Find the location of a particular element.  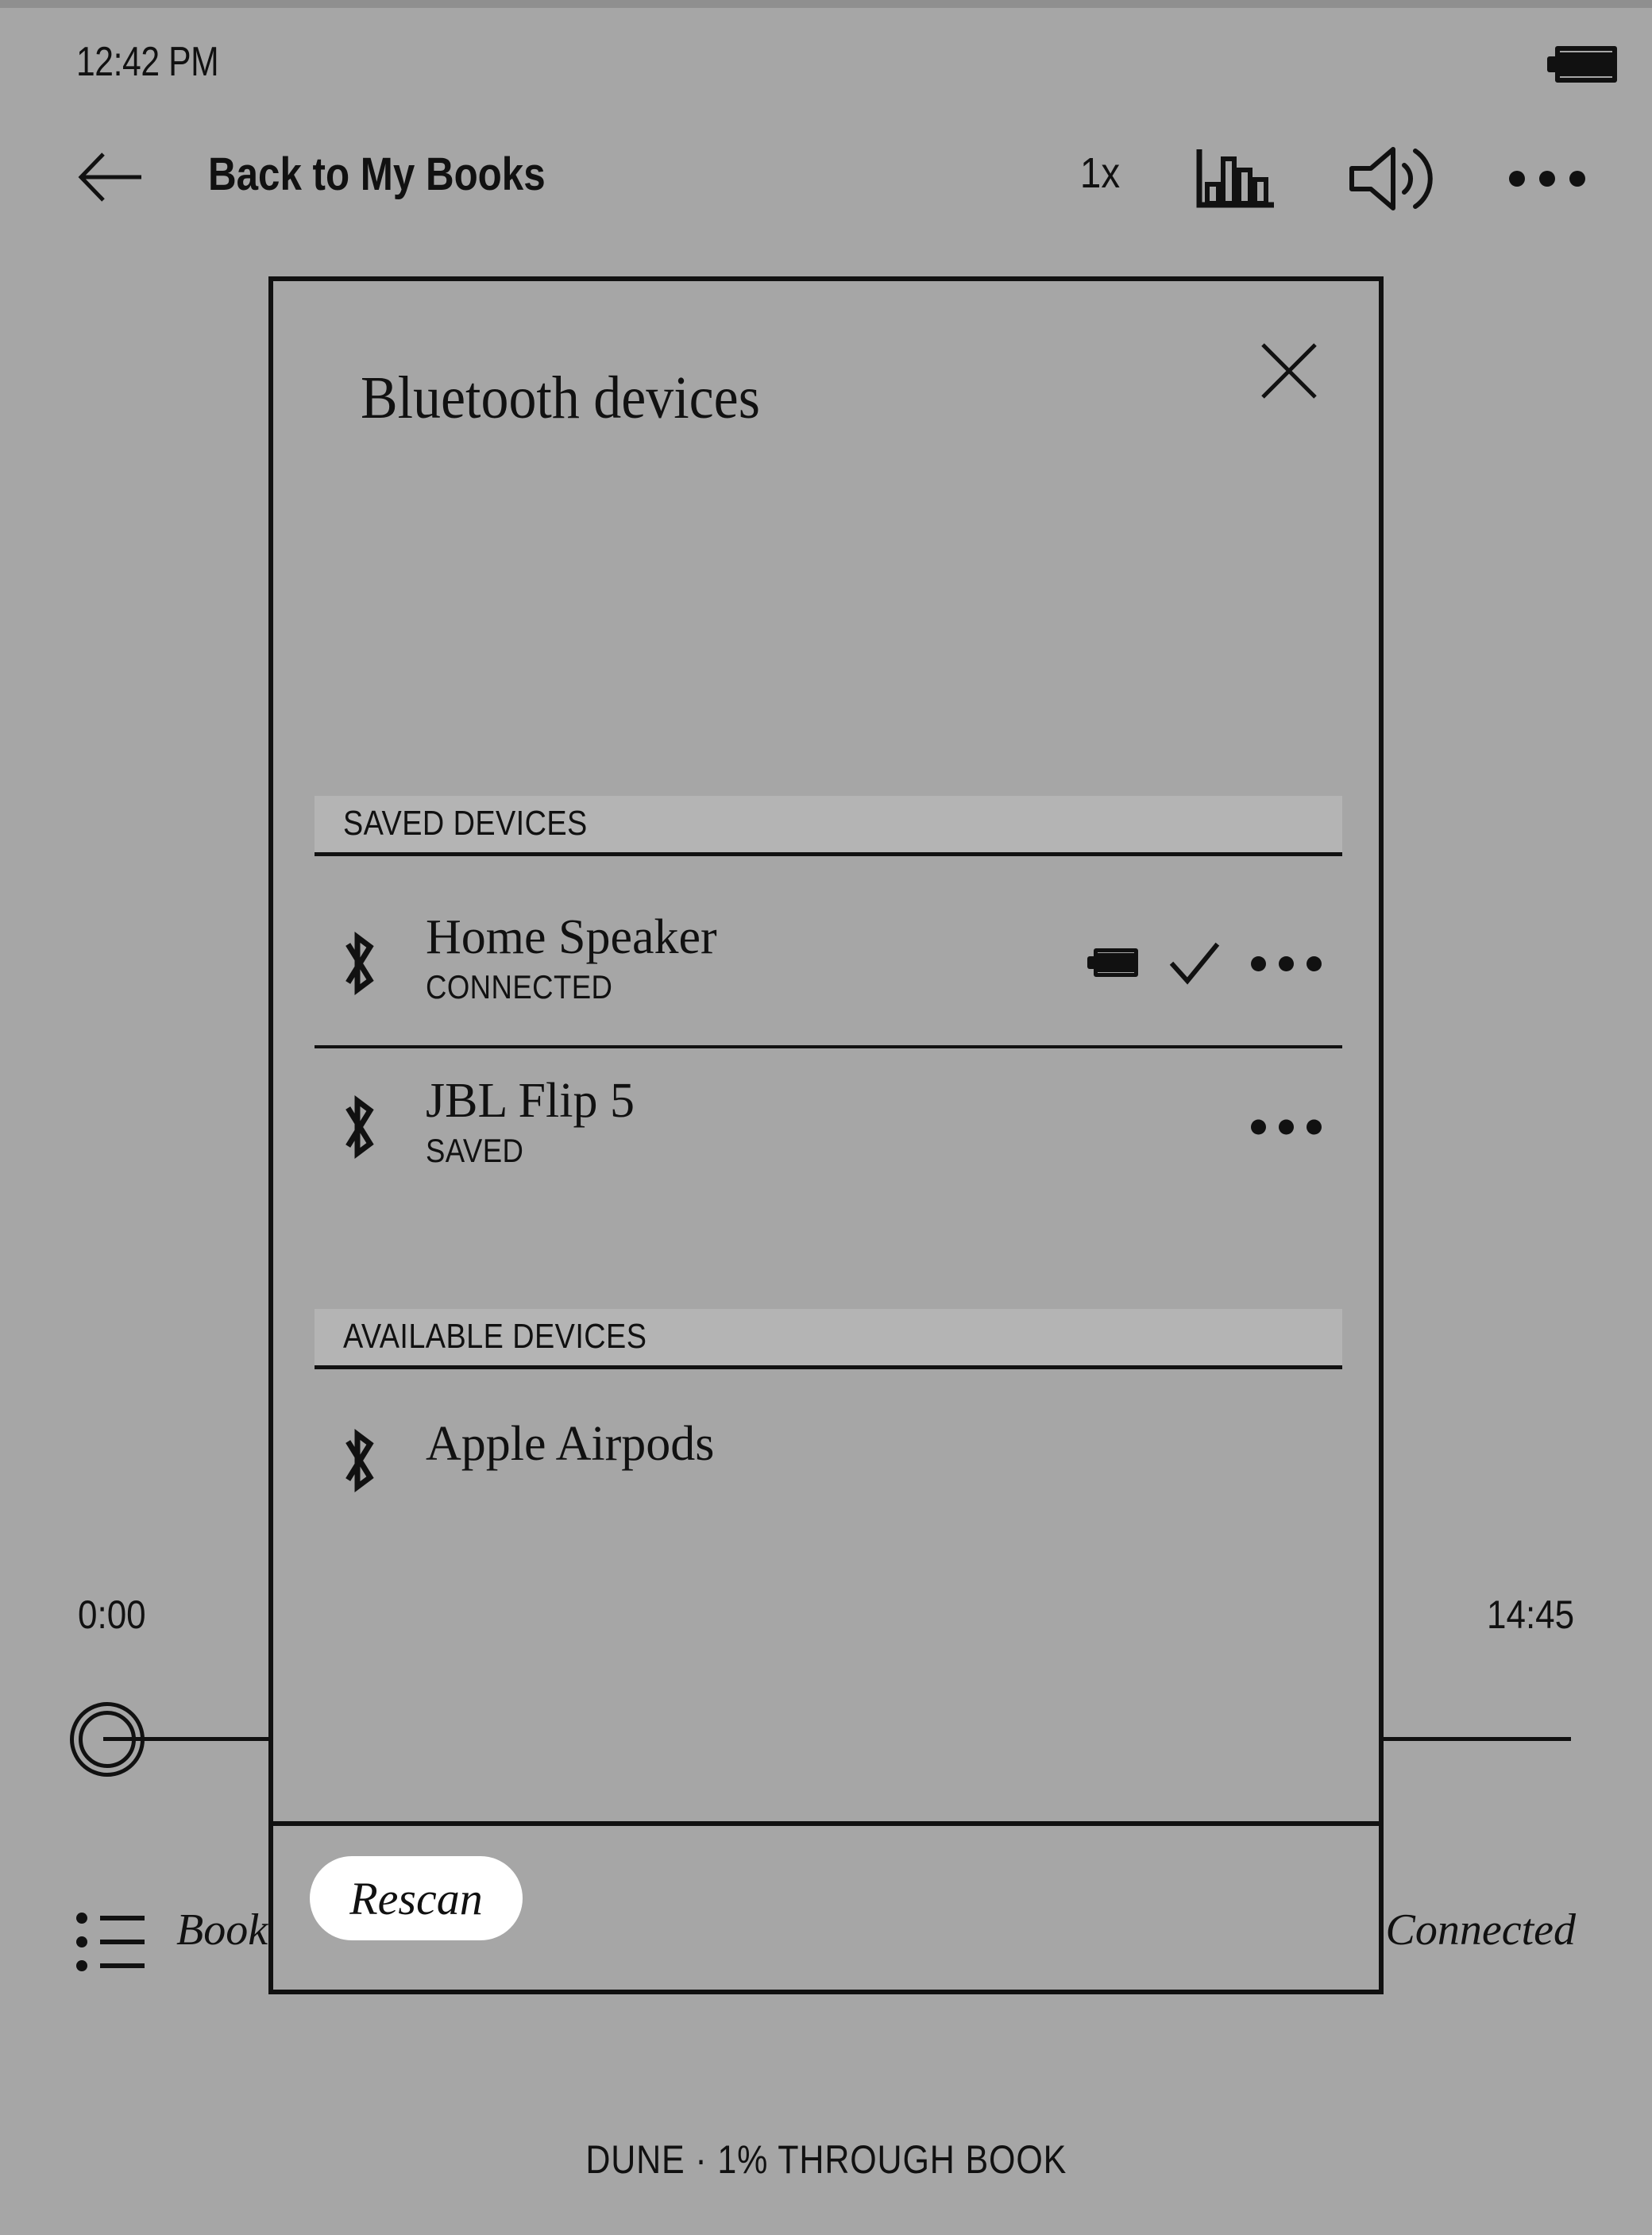

device-info: Home Speaker CONNECTED is located at coordinates (571, 959).